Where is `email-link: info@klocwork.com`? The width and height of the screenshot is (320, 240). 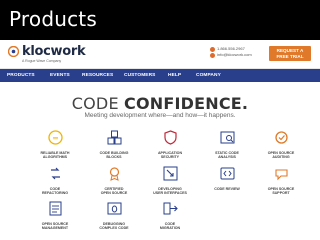
email-link: info@klocwork.com is located at coordinates (234, 55).